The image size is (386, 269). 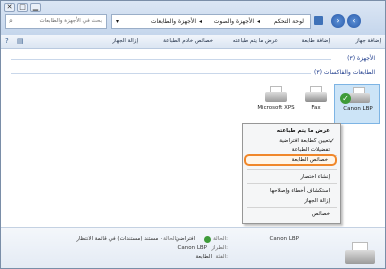 What do you see at coordinates (338, 21) in the screenshot?
I see `forward-icon: ›` at bounding box center [338, 21].